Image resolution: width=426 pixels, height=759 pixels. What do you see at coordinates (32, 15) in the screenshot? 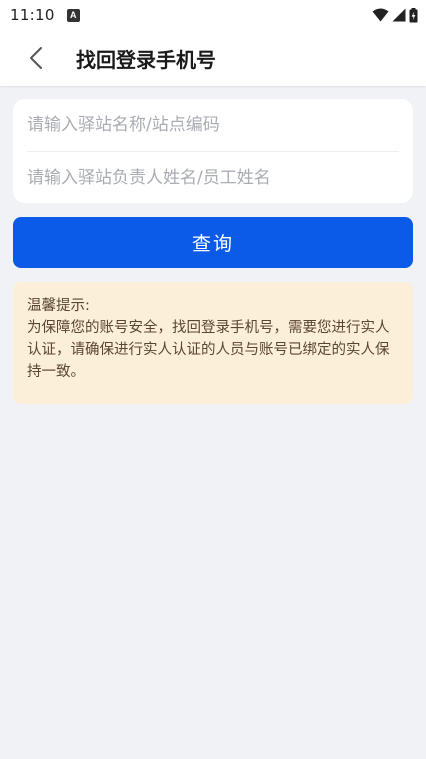
I see `status-time: 11:10` at bounding box center [32, 15].